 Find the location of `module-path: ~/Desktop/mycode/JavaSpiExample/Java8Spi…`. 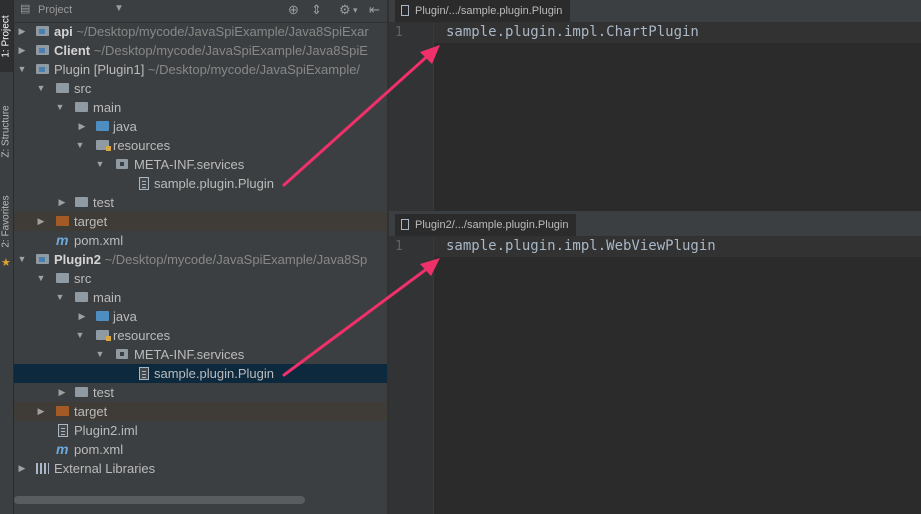

module-path: ~/Desktop/mycode/JavaSpiExample/Java8Spi… is located at coordinates (230, 50).